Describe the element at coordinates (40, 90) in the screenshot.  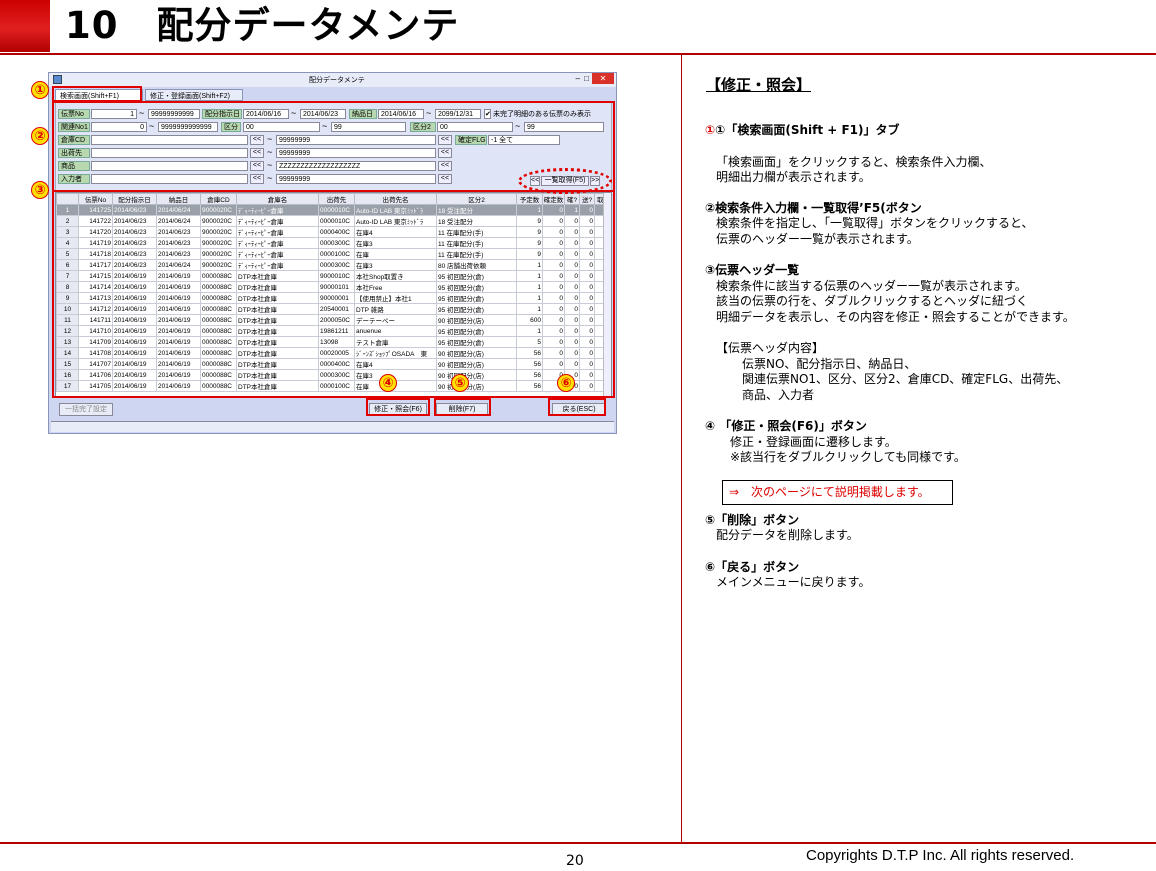
I see `marker-1: ①` at that location.